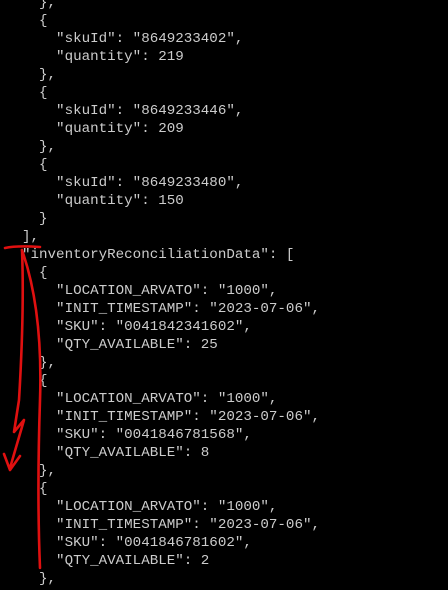  What do you see at coordinates (103, 201) in the screenshot?
I see `code-line: "quantity": 150` at bounding box center [103, 201].